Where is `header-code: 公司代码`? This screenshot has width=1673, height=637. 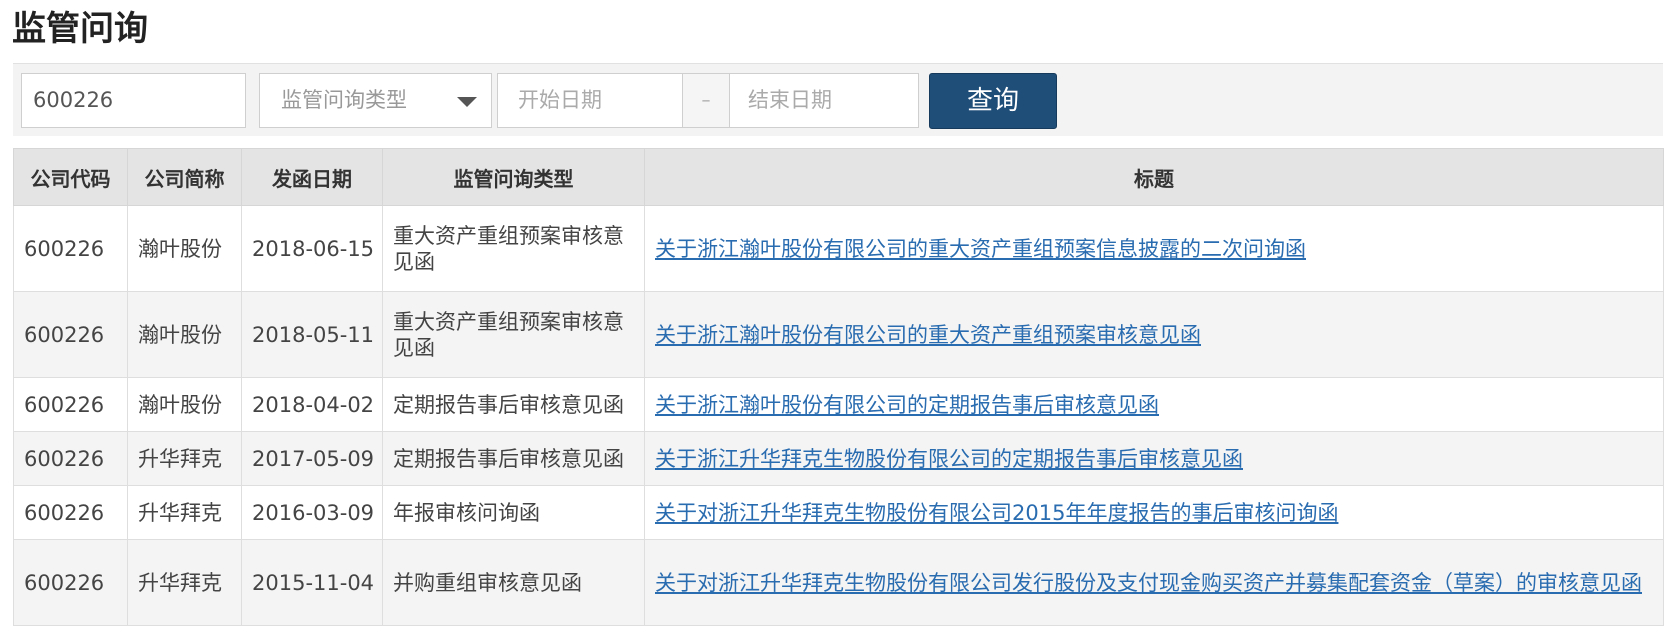
header-code: 公司代码 is located at coordinates (70, 177).